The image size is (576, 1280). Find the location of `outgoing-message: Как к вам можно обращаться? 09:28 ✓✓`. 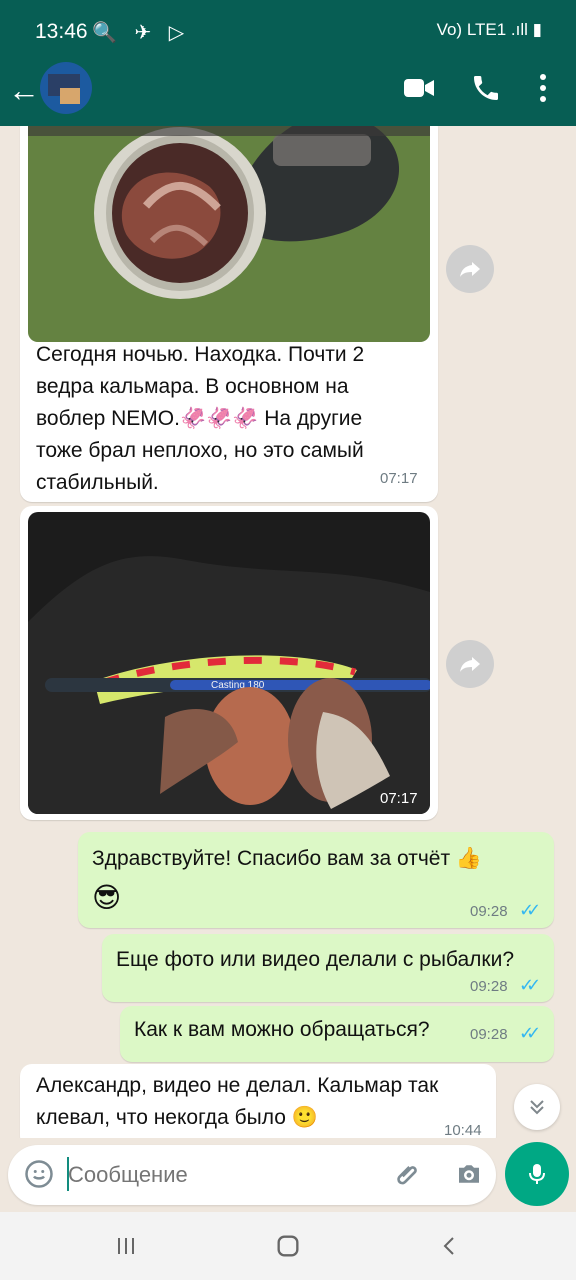

outgoing-message: Как к вам можно обращаться? 09:28 ✓✓ is located at coordinates (337, 1034).